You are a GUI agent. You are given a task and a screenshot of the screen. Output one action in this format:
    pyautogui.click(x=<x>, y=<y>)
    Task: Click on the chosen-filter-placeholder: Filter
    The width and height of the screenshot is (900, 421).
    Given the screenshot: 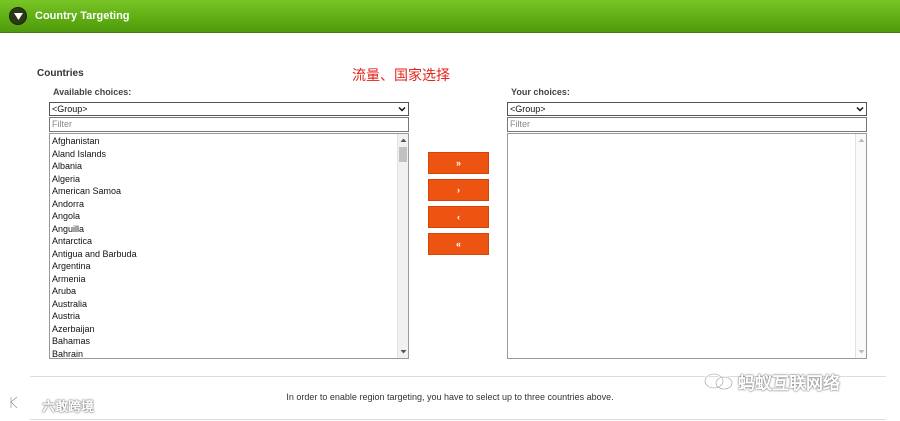 What is the action you would take?
    pyautogui.click(x=520, y=124)
    